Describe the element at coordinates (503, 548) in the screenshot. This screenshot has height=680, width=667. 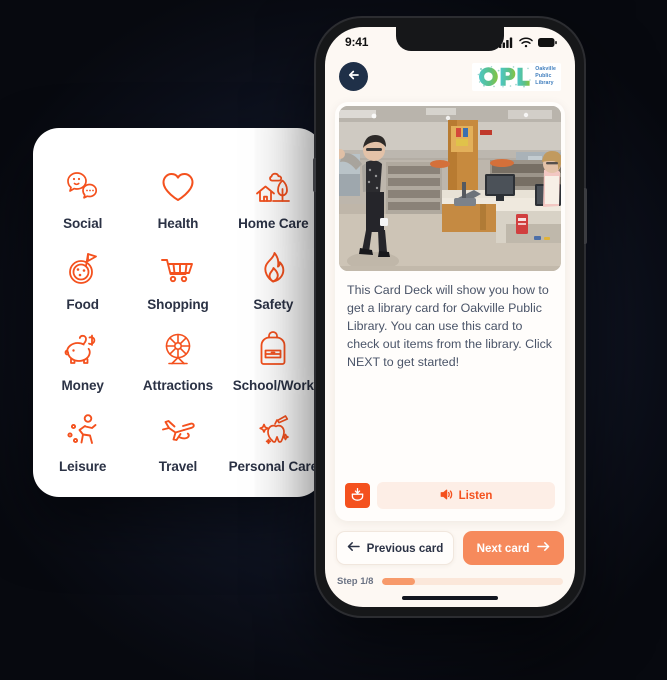
I see `next-card-label: Next card` at that location.